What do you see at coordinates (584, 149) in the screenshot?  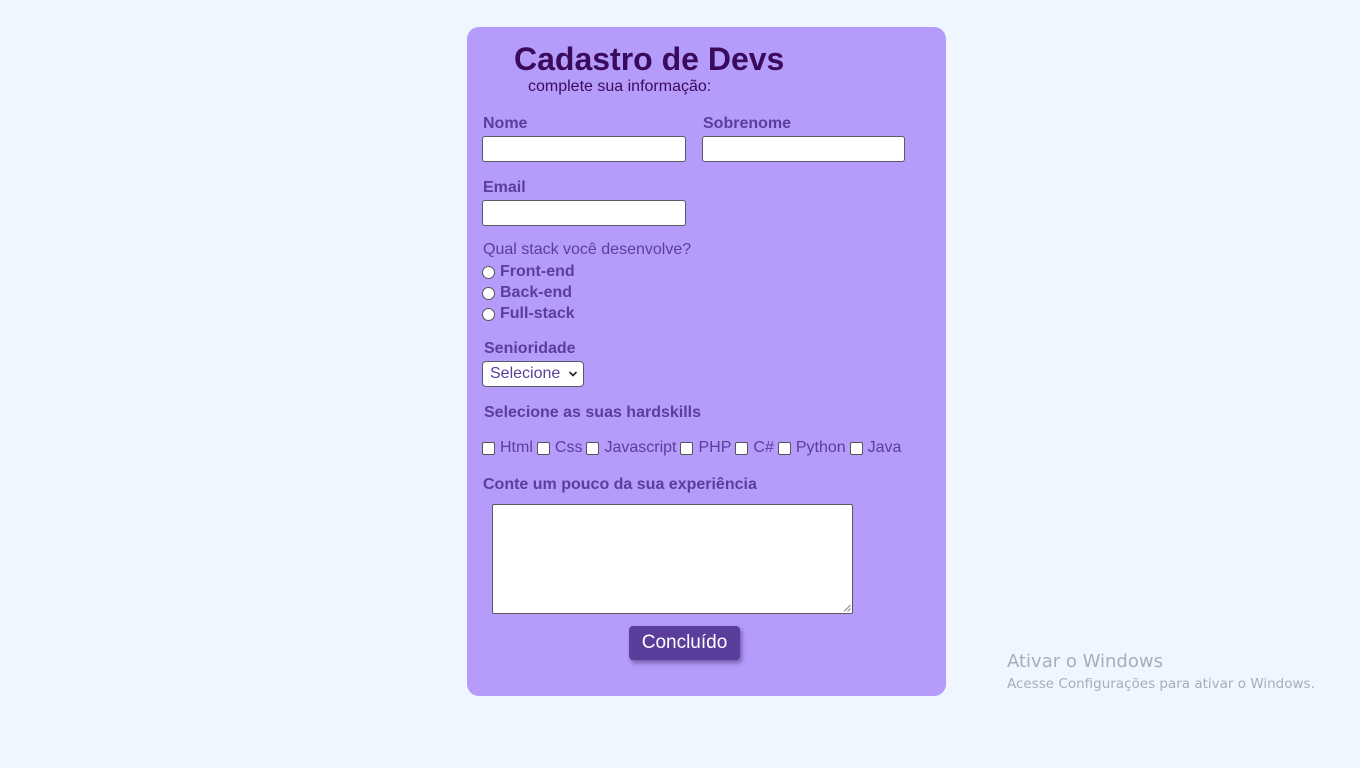 I see `nome-input` at bounding box center [584, 149].